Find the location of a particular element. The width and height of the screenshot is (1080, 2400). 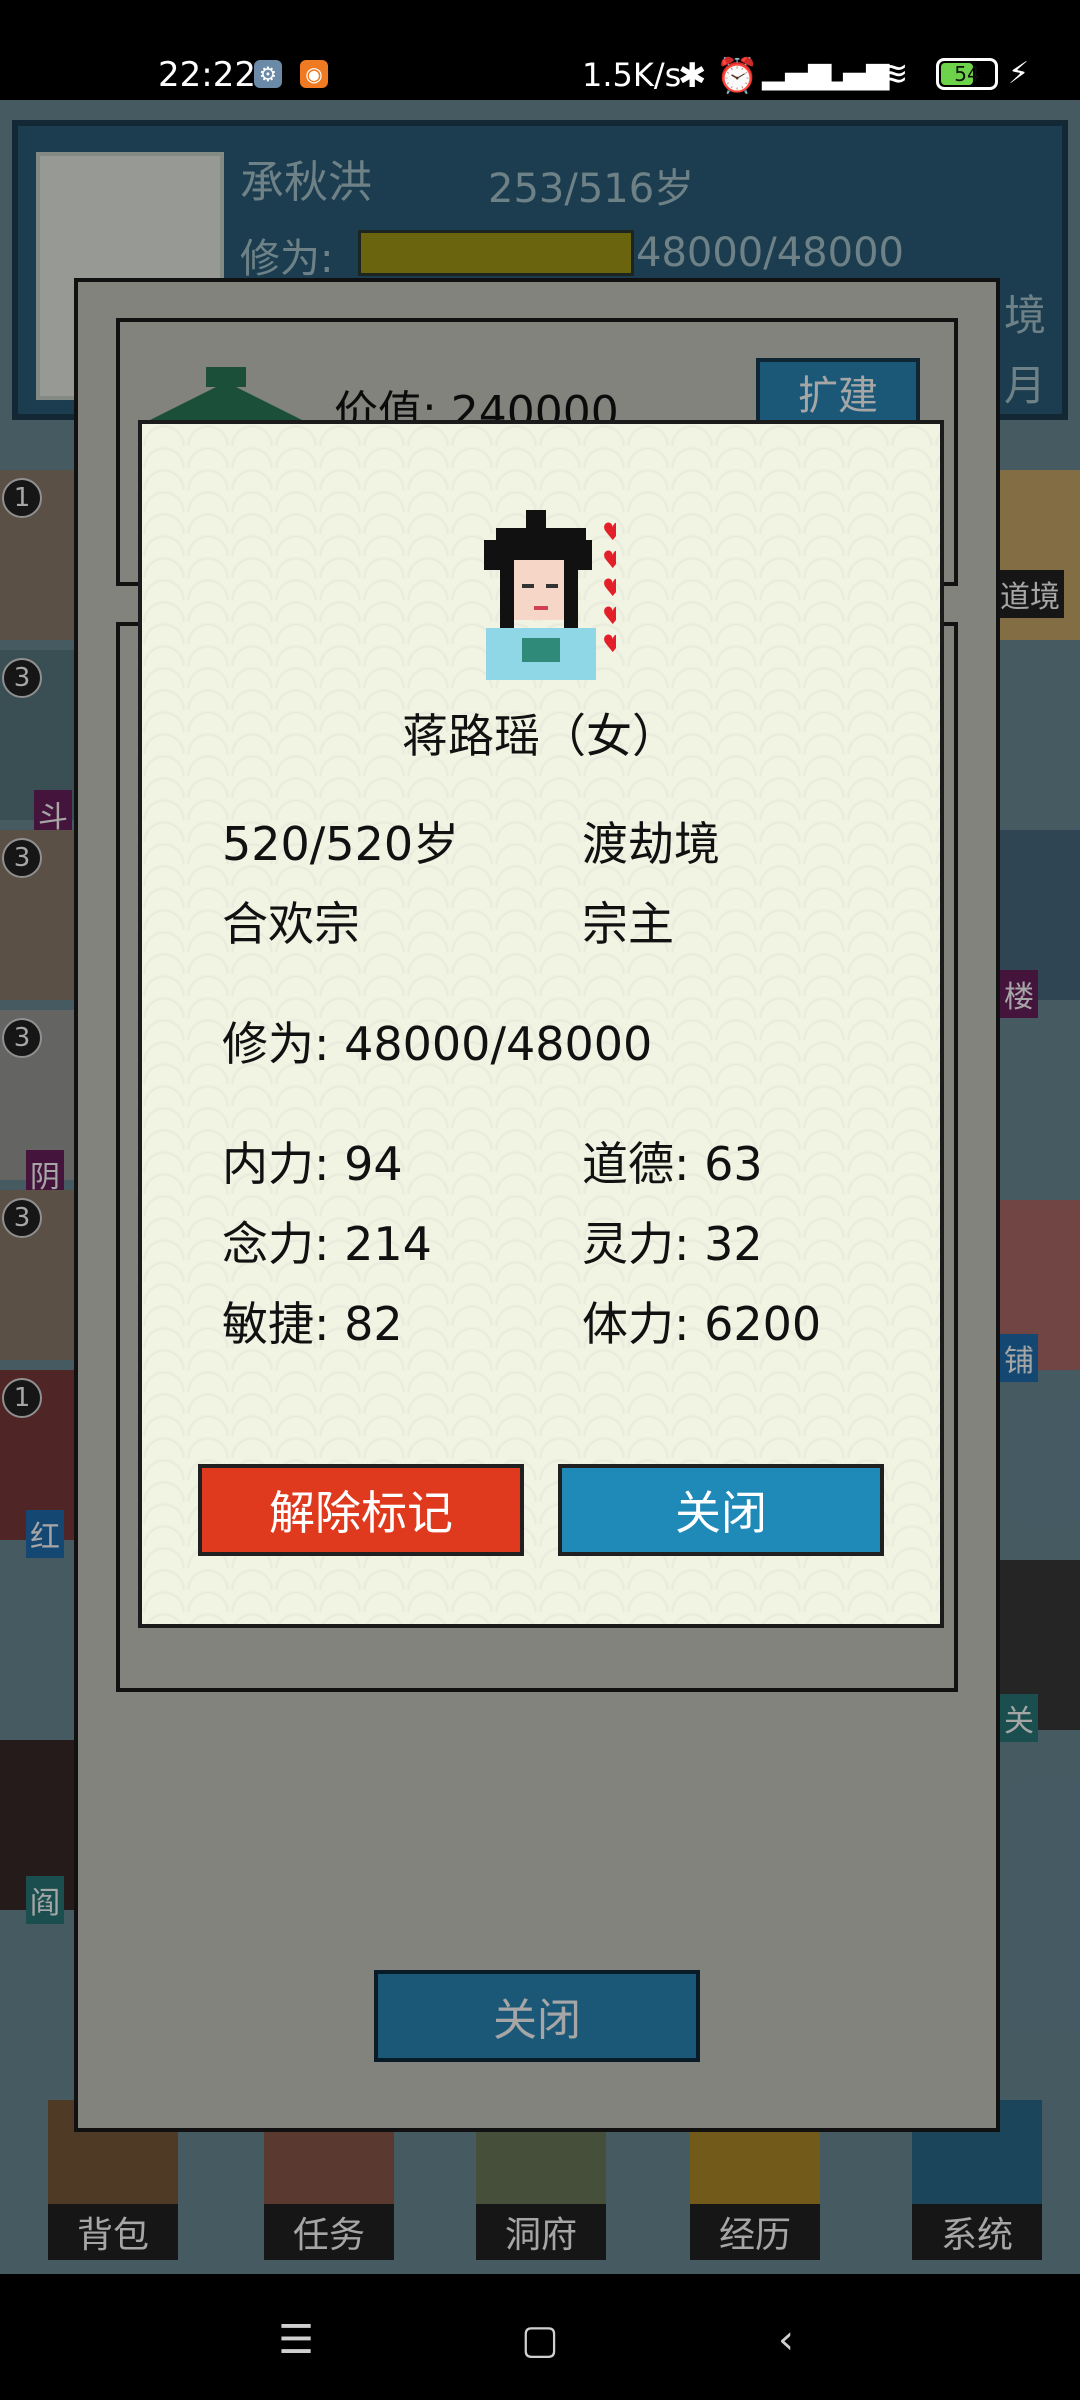

signal-icon-2: ▂▄▆ is located at coordinates (855, 73).